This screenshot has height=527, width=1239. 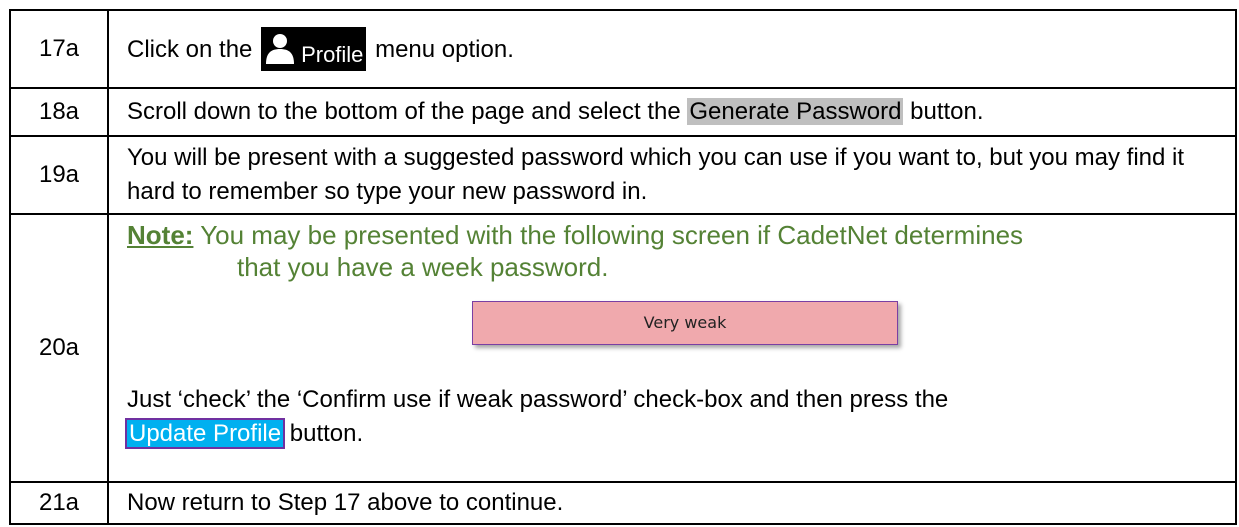 I want to click on profile-menu-label: Profile, so click(x=332, y=54).